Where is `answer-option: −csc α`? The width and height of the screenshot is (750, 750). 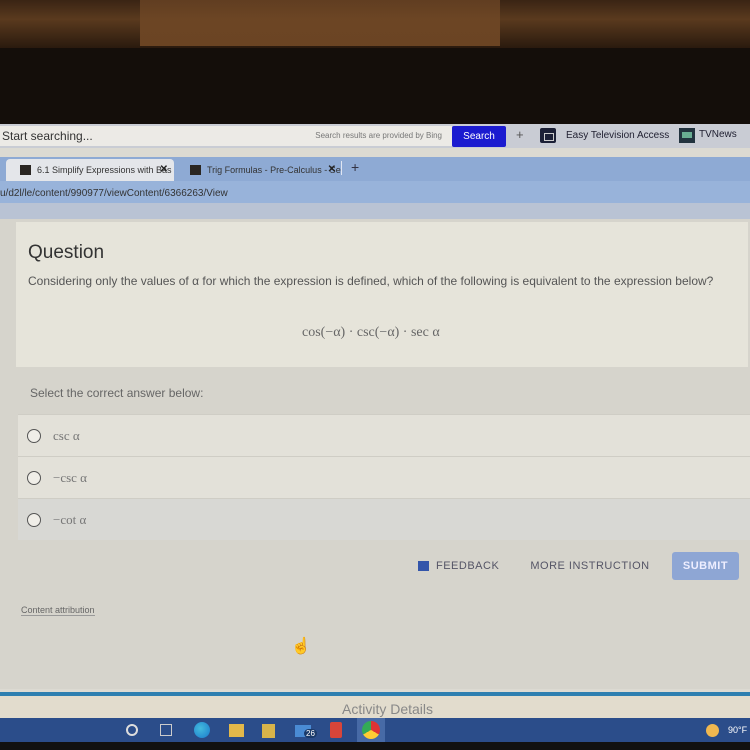 answer-option: −csc α is located at coordinates (384, 477).